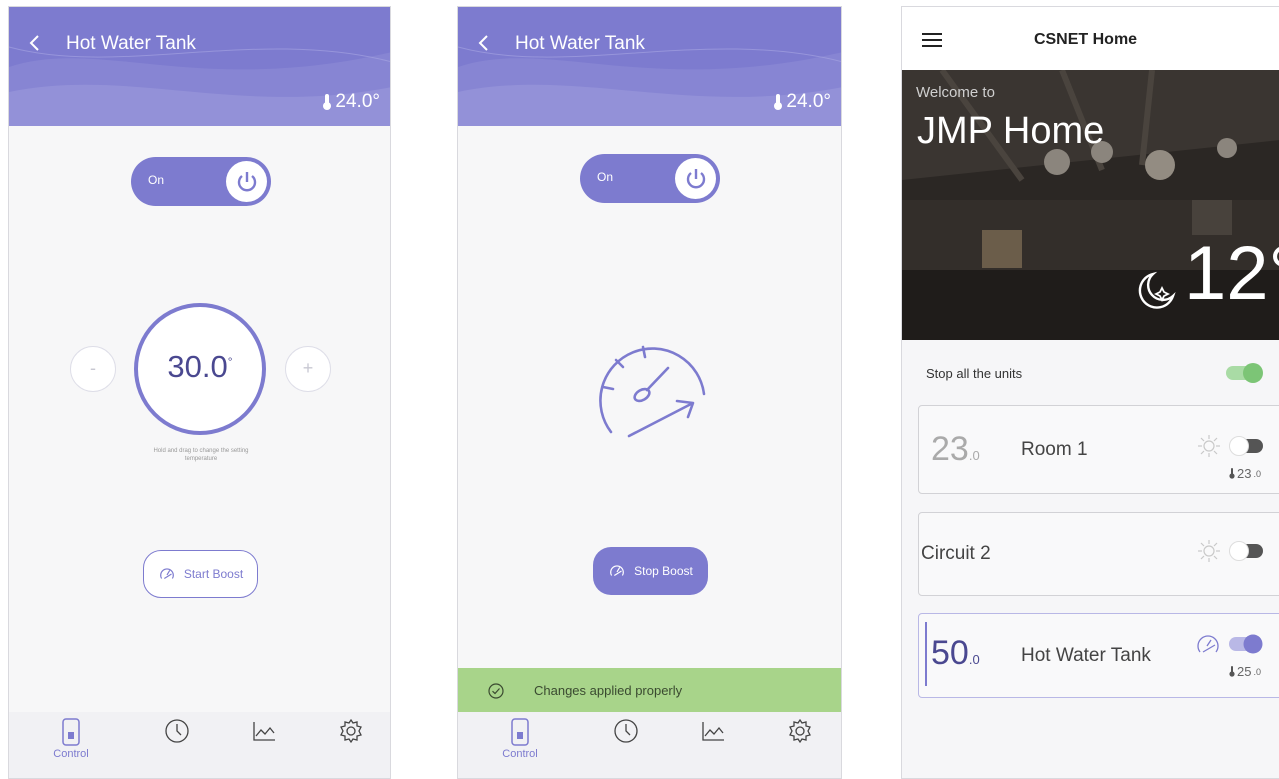 Image resolution: width=1279 pixels, height=779 pixels. I want to click on top-bar: CSNET Home, so click(1090, 38).